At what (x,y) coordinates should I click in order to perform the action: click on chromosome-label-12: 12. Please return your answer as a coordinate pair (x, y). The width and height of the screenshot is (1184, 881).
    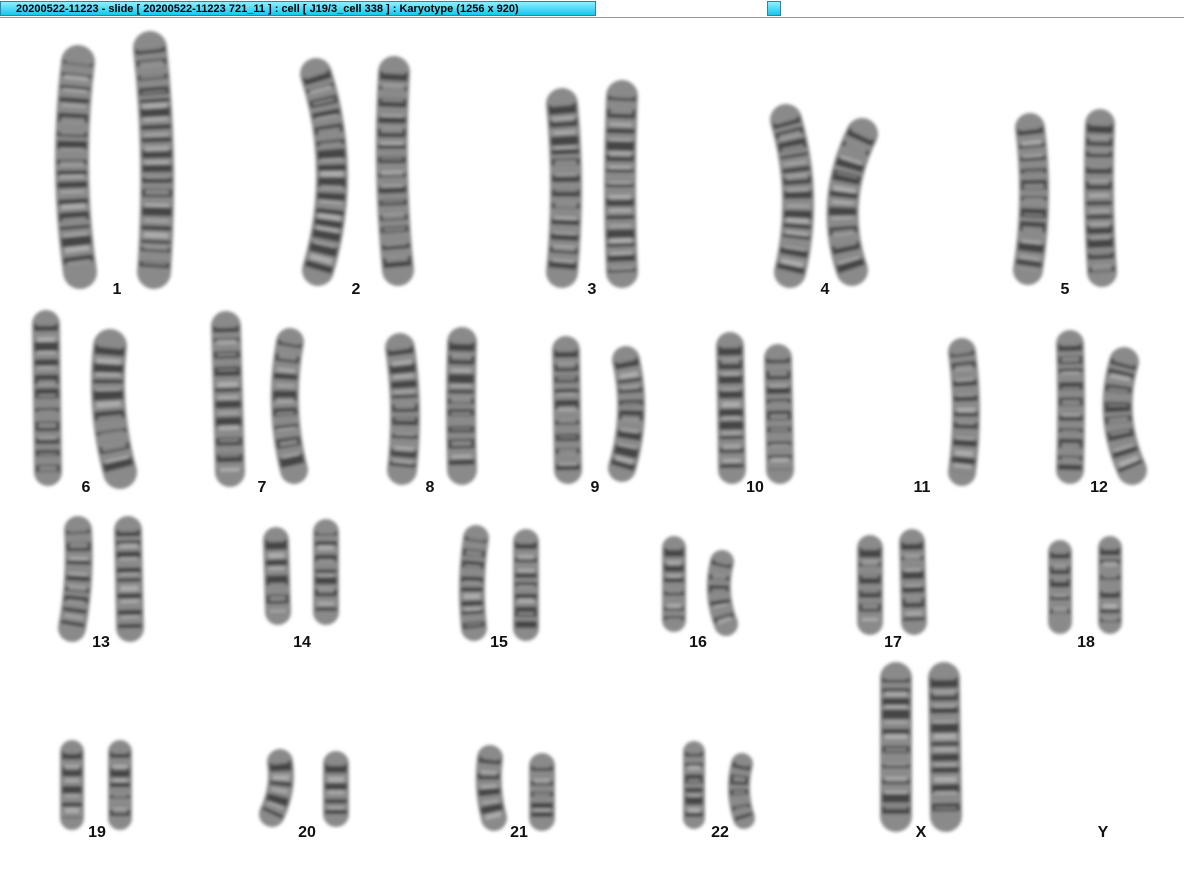
    Looking at the image, I should click on (1099, 487).